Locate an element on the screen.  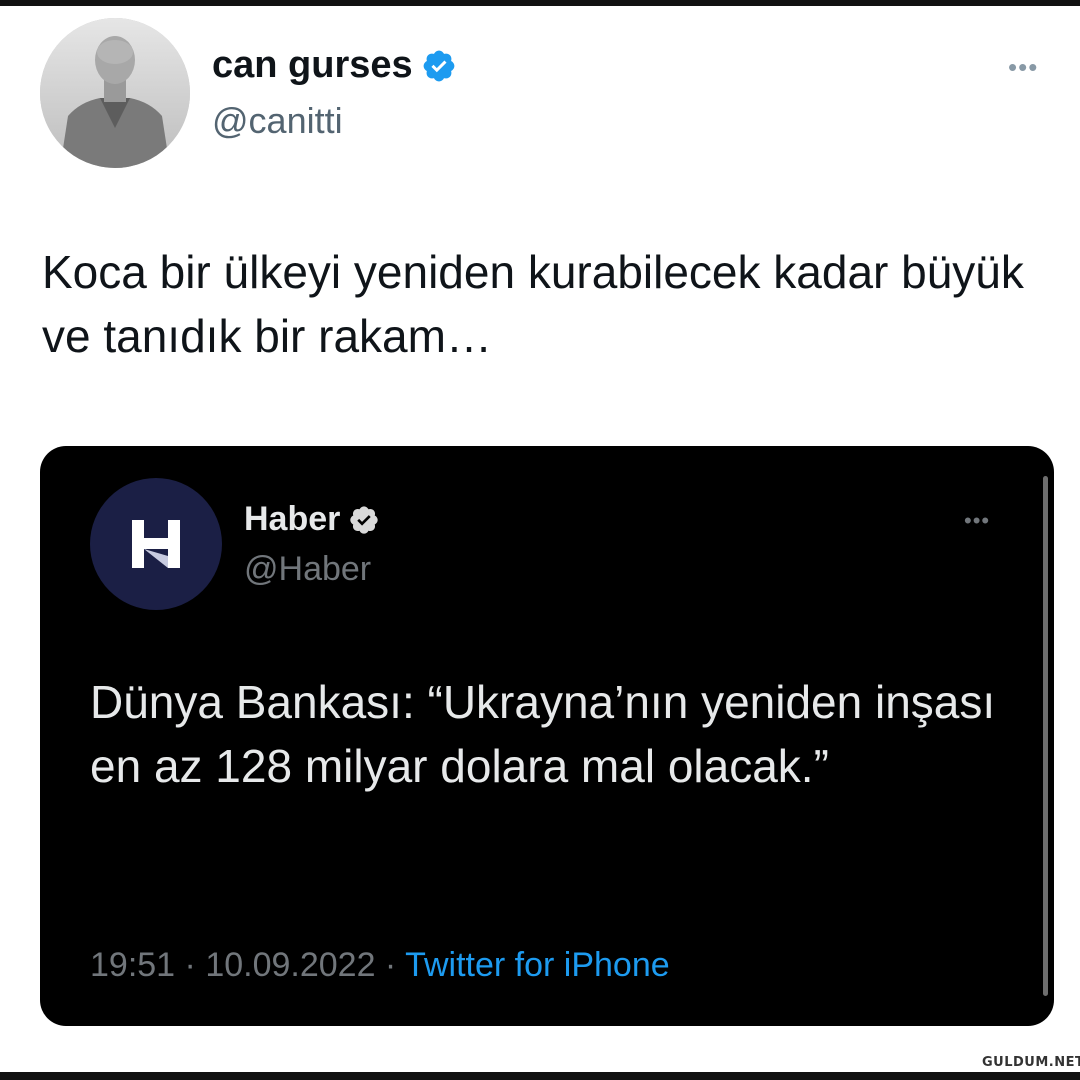
tweet-date: 10.09.2022 is located at coordinates (290, 965).